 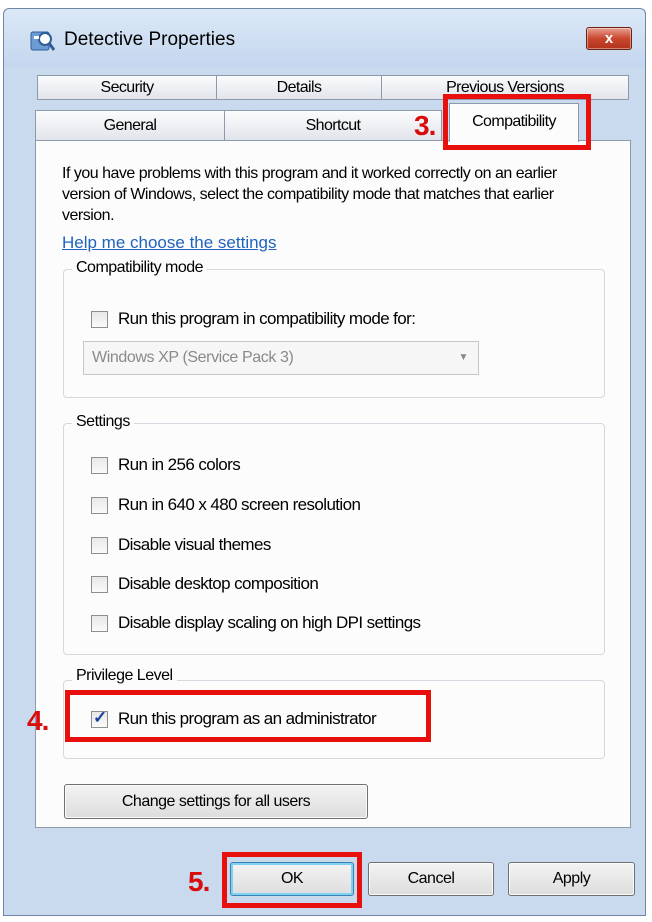 I want to click on compatibility-mode-group, so click(x=334, y=333).